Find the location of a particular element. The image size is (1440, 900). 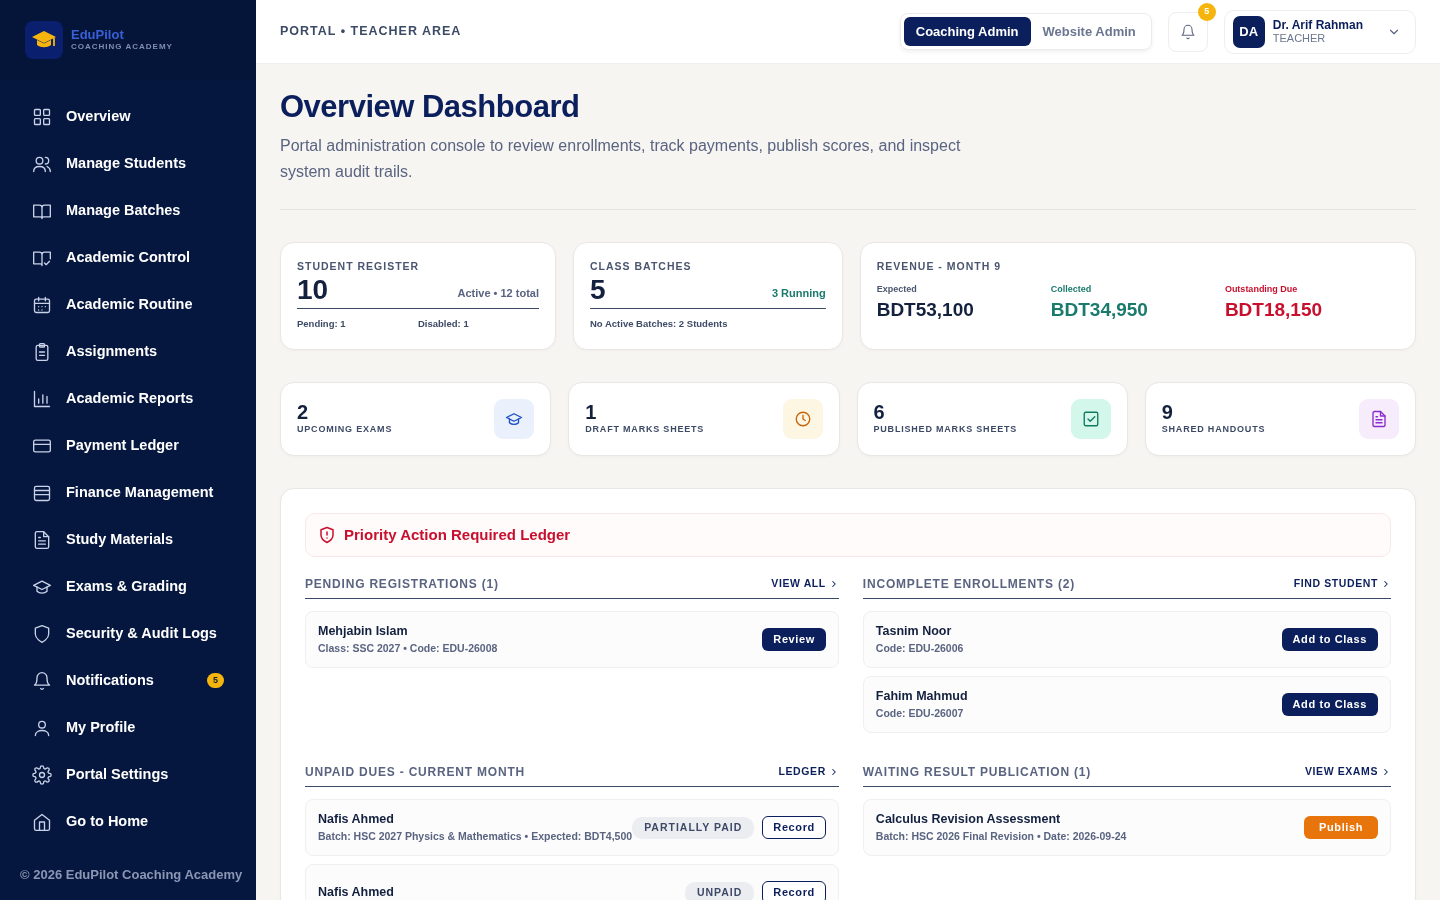

revenue-value: BDT53,100 is located at coordinates (925, 310).